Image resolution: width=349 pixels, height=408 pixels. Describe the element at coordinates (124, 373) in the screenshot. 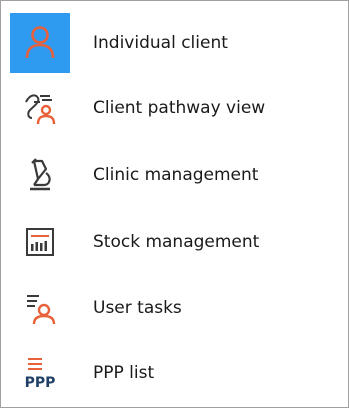

I see `menu-item-label: PPP list` at that location.